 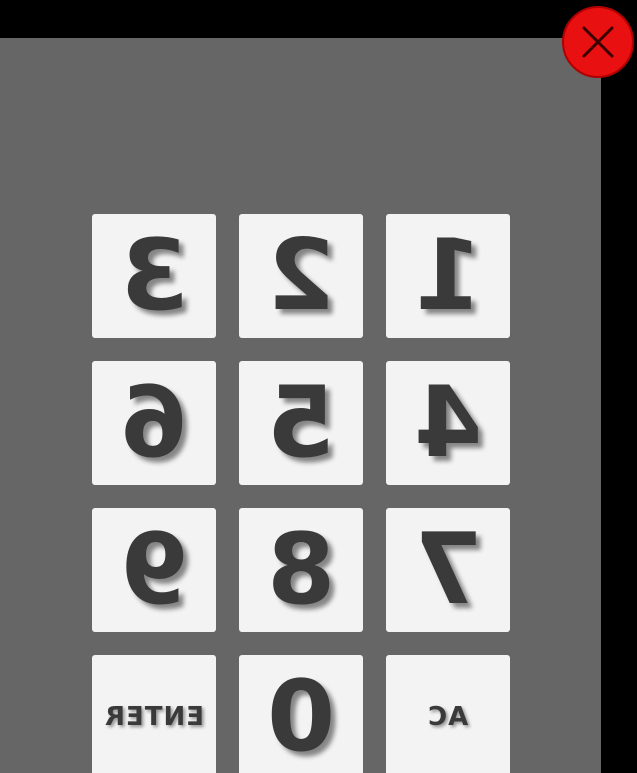 I want to click on key-label: 4, so click(x=448, y=423).